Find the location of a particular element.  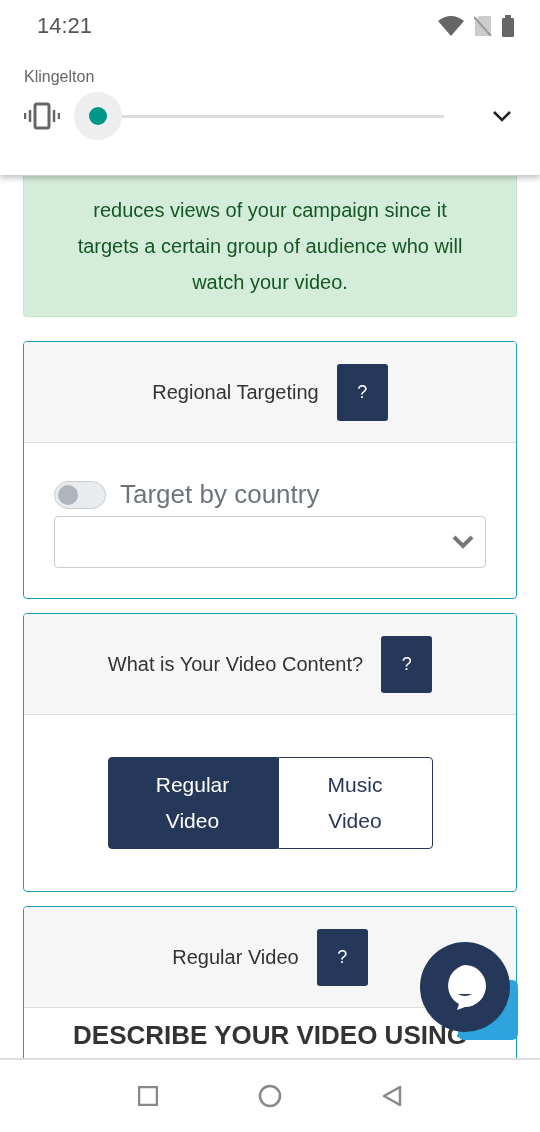

wifi-icon is located at coordinates (451, 26).